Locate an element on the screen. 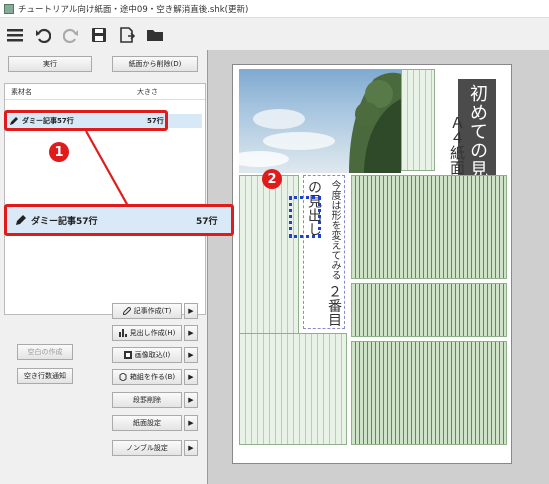 This screenshot has height=484, width=549. badge-two: 2 is located at coordinates (272, 179).